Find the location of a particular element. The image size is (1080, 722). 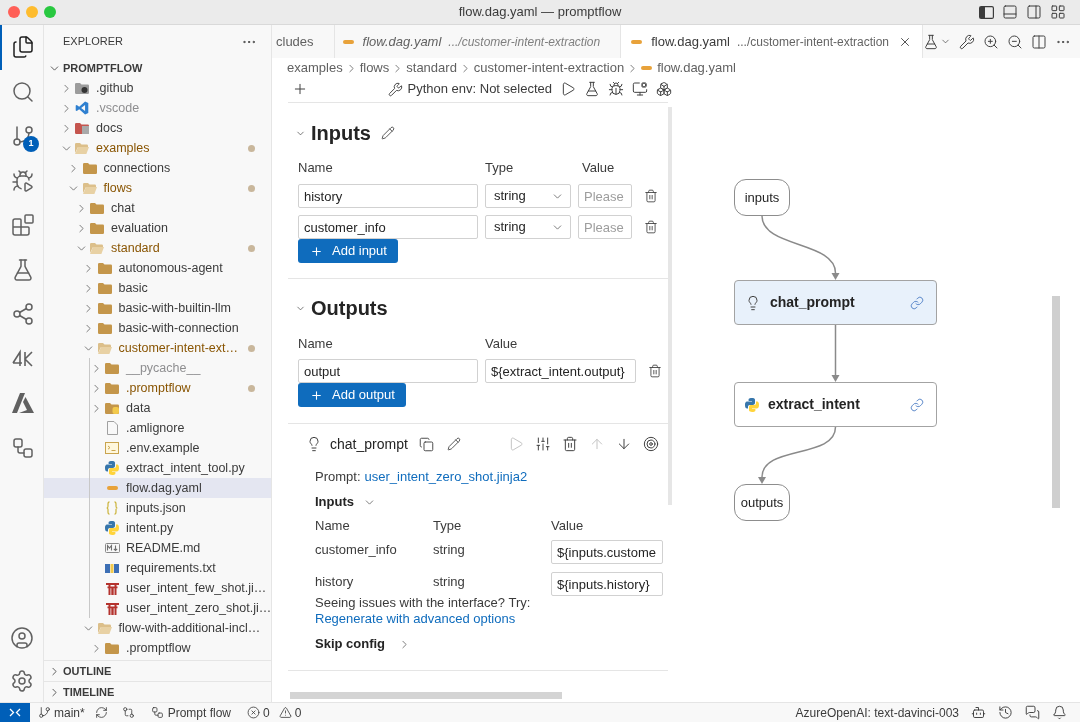

tree-item: requirements.txt is located at coordinates (157, 568).